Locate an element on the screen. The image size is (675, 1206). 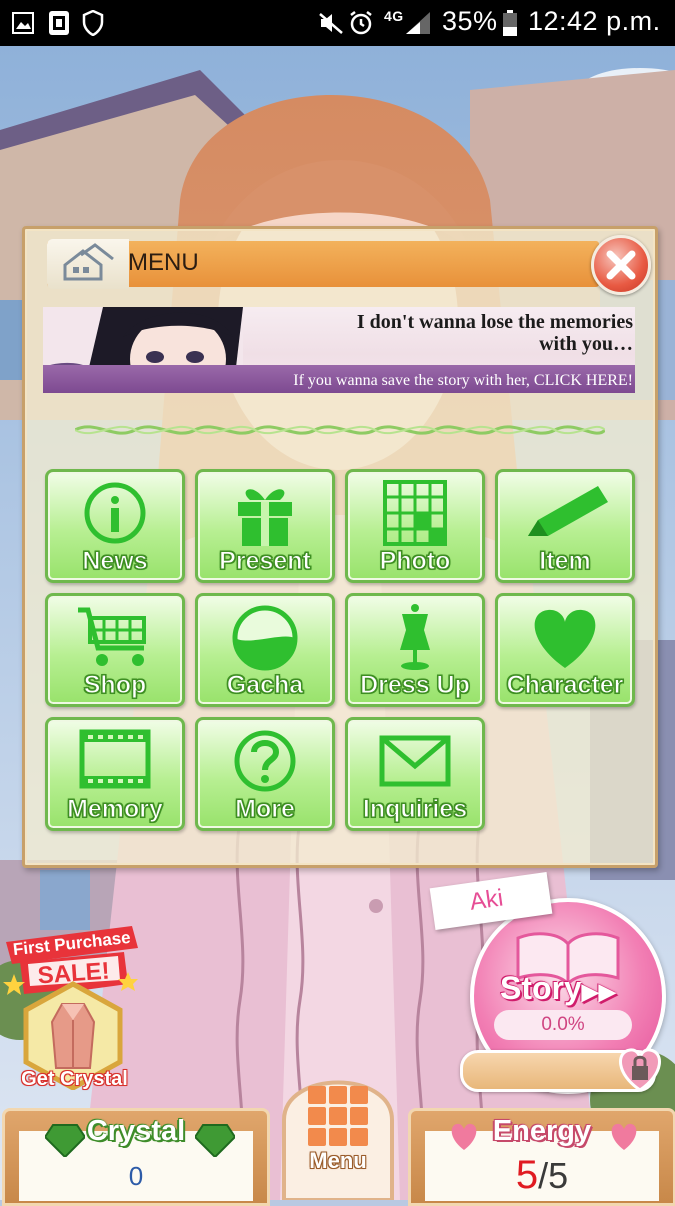
news-label: News is located at coordinates (115, 561).